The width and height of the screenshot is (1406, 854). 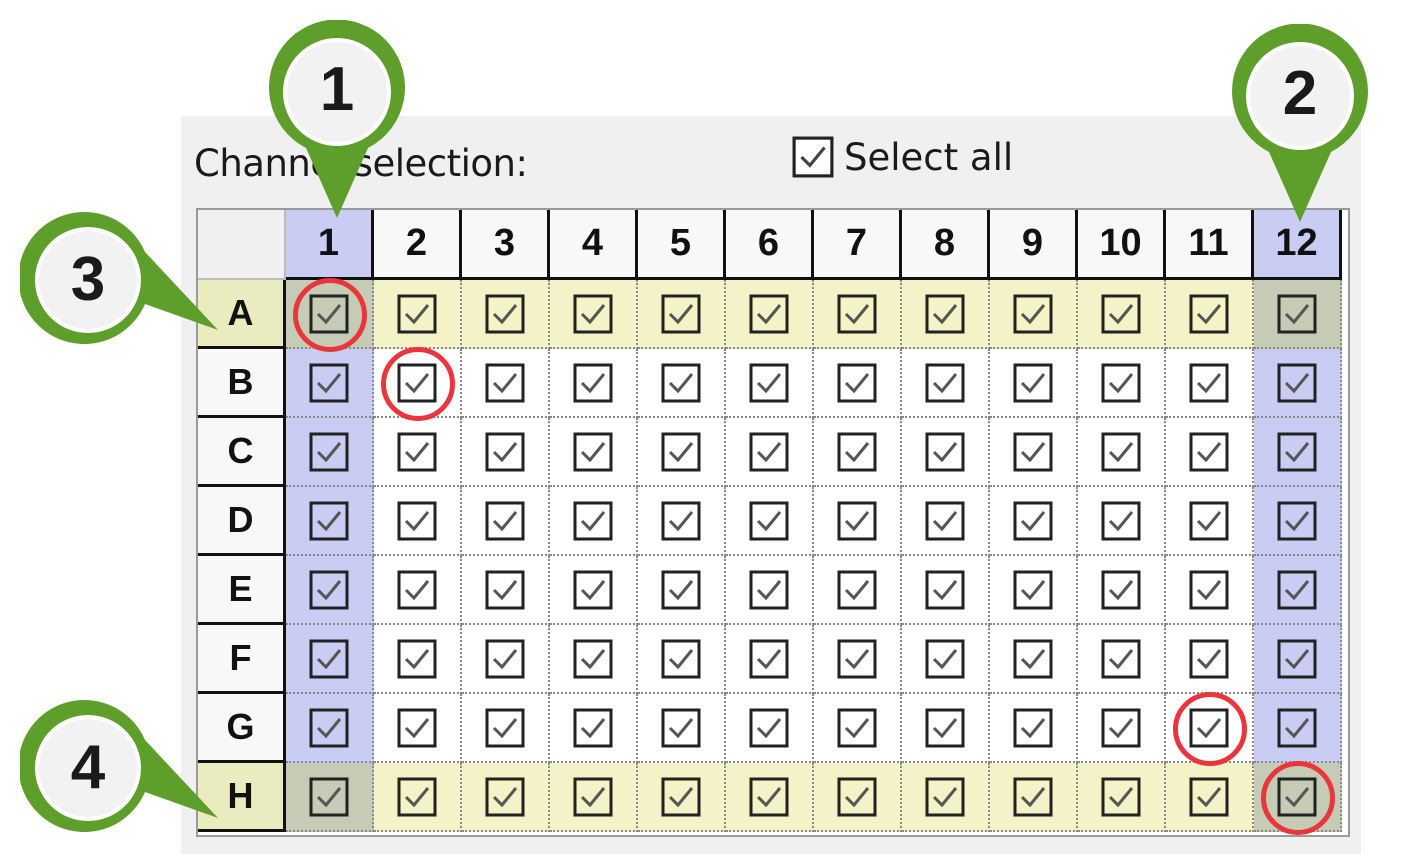 What do you see at coordinates (506, 383) in the screenshot?
I see `well-B3` at bounding box center [506, 383].